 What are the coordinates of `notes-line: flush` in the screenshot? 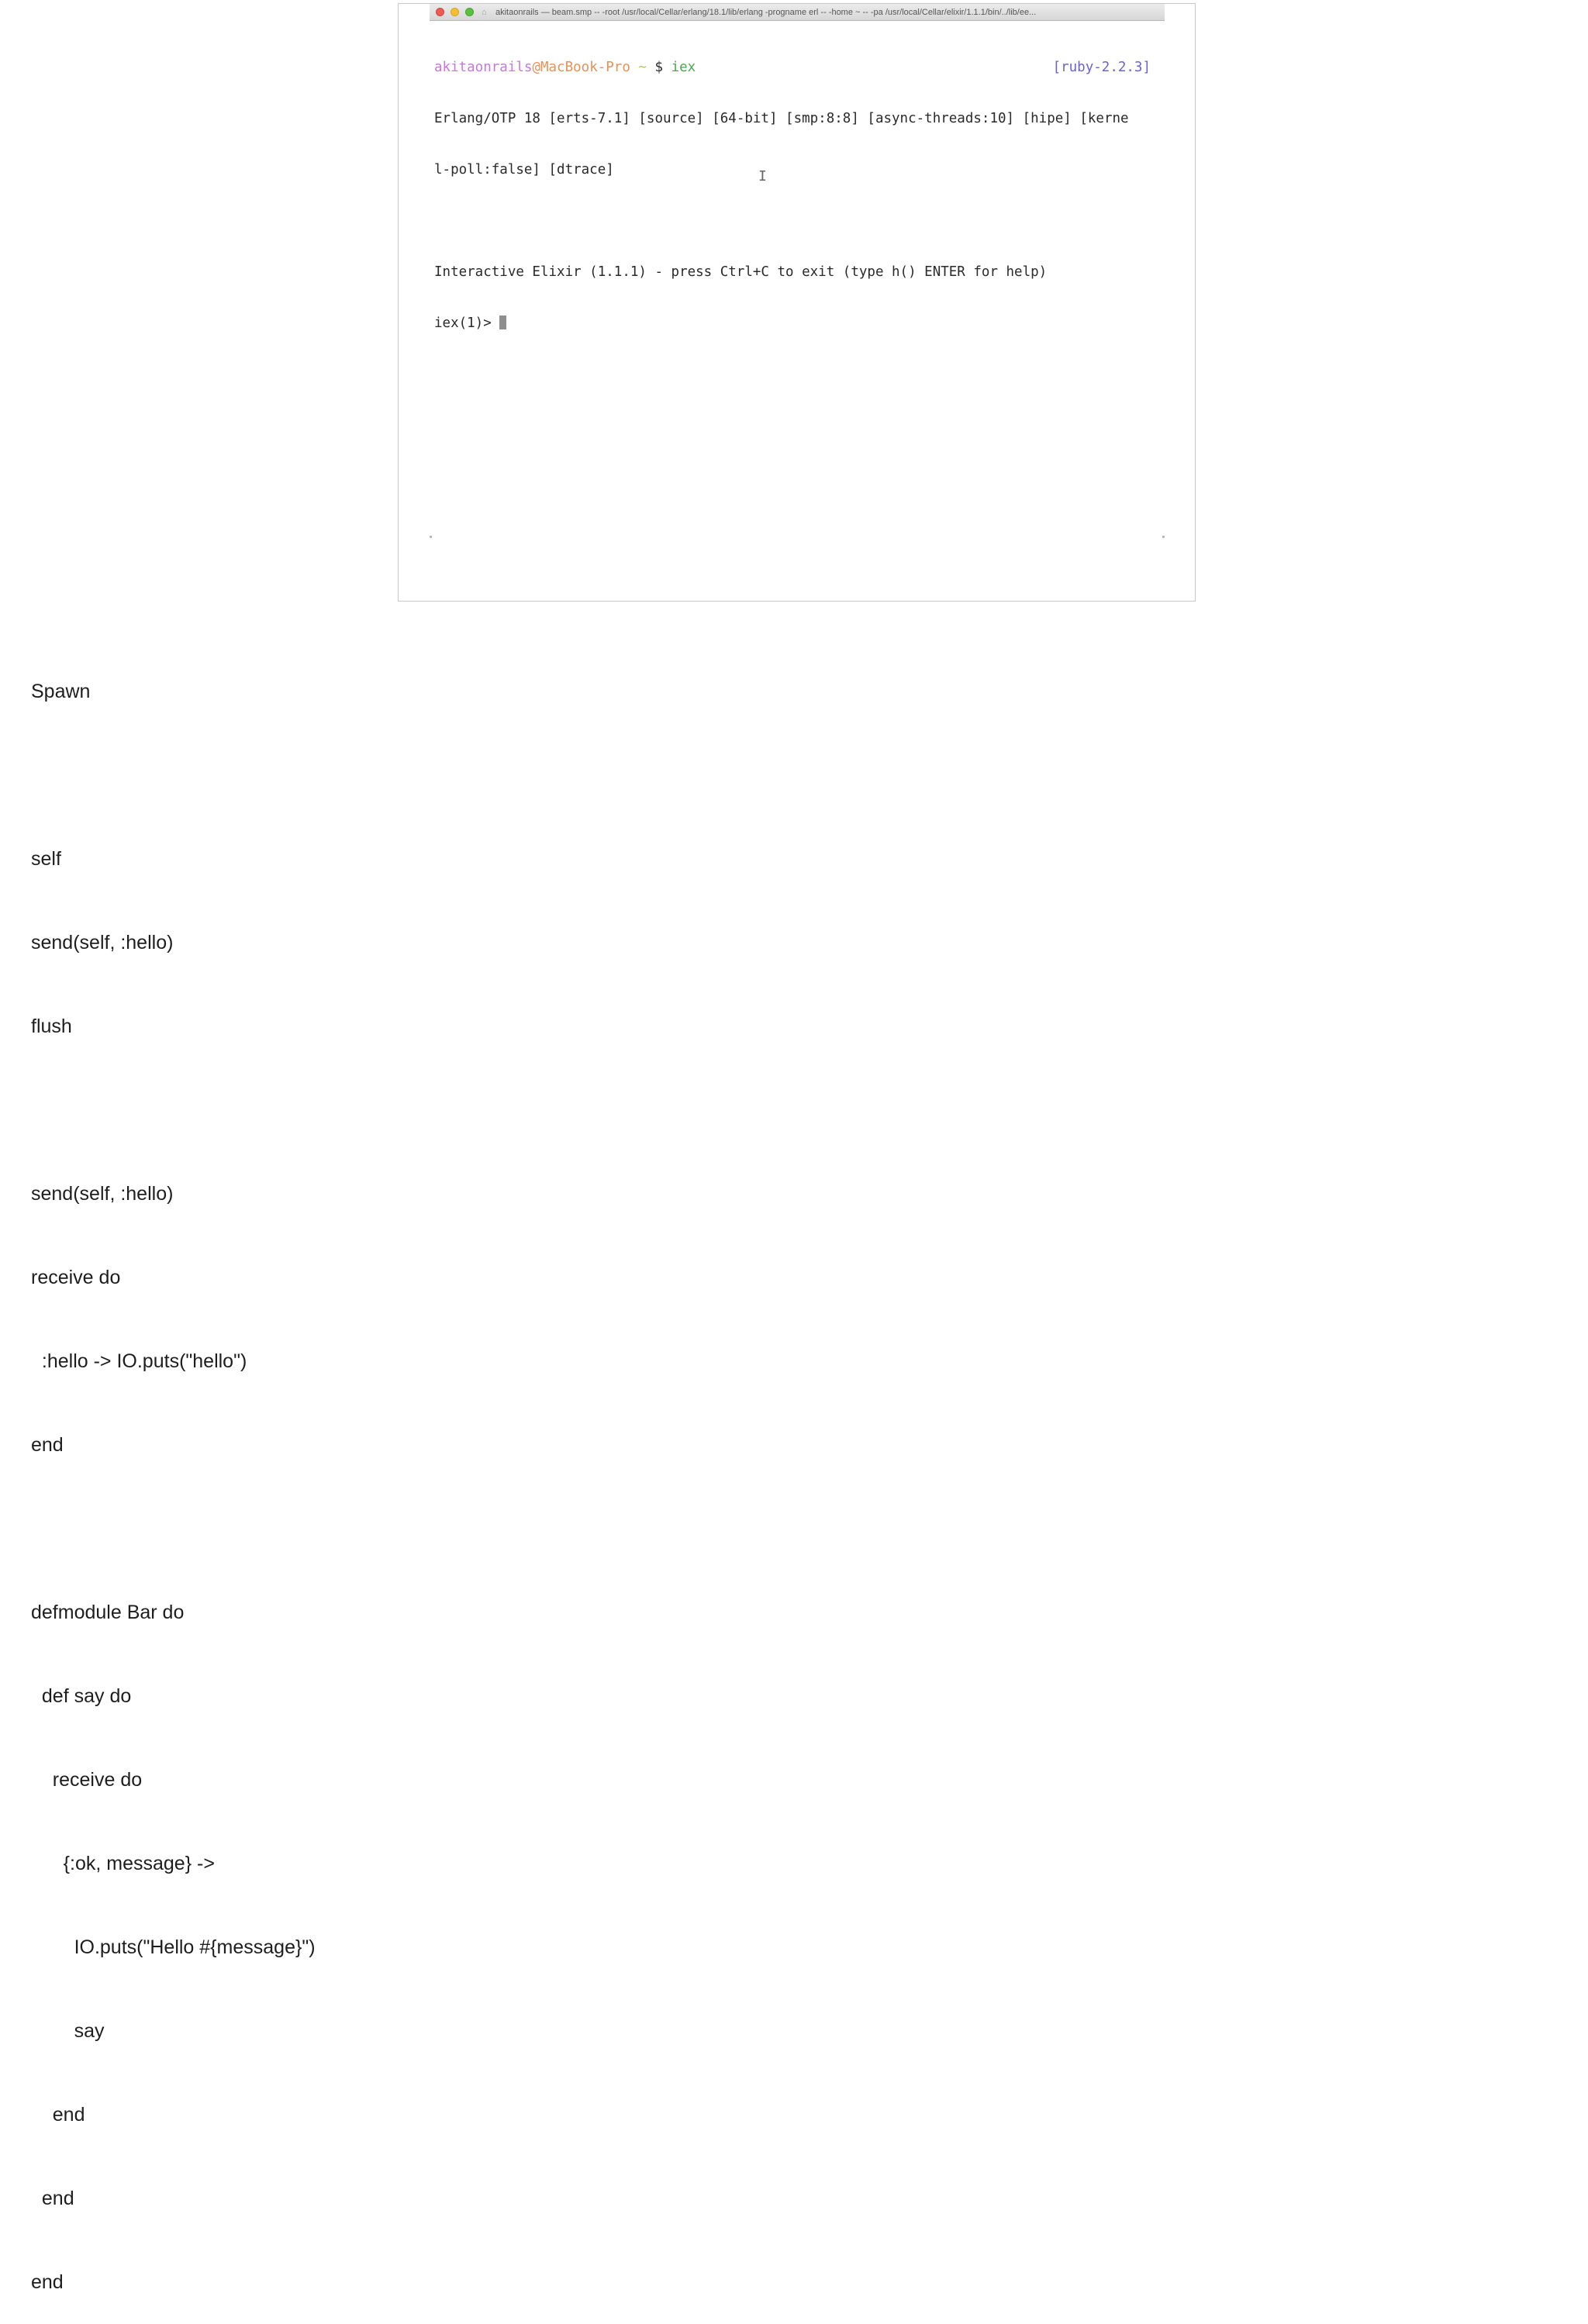 It's located at (52, 1026).